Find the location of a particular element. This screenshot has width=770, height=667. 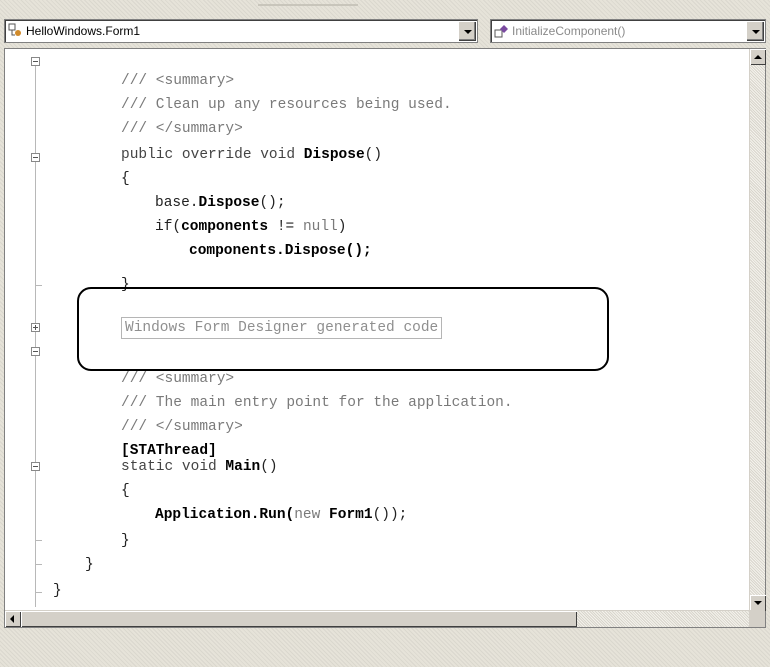

title-separator is located at coordinates (308, 5).